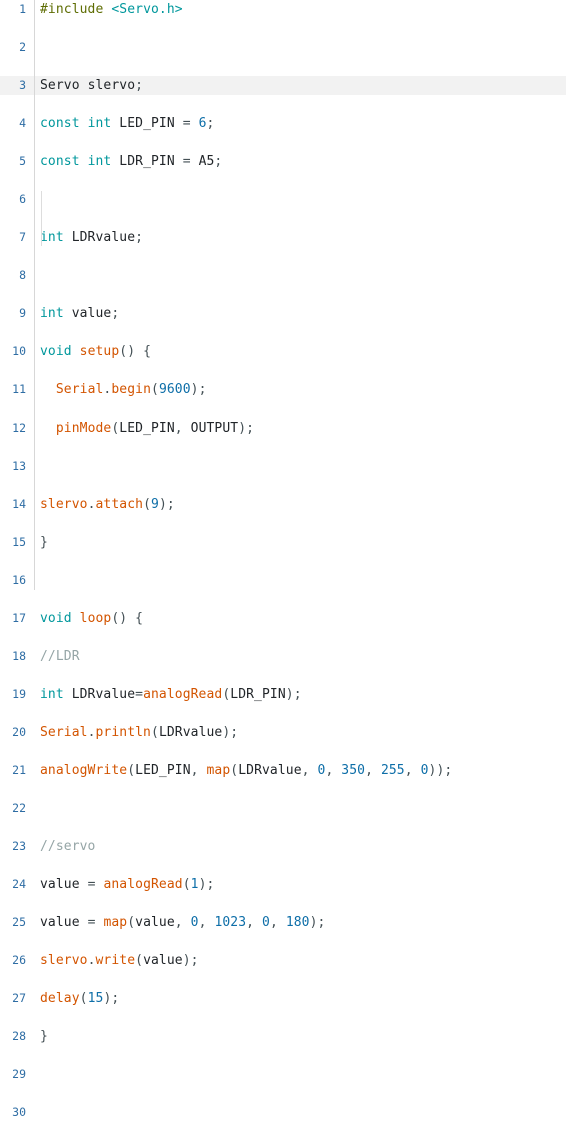 The height and width of the screenshot is (1122, 566). Describe the element at coordinates (95, 999) in the screenshot. I see `code-token: 15` at that location.